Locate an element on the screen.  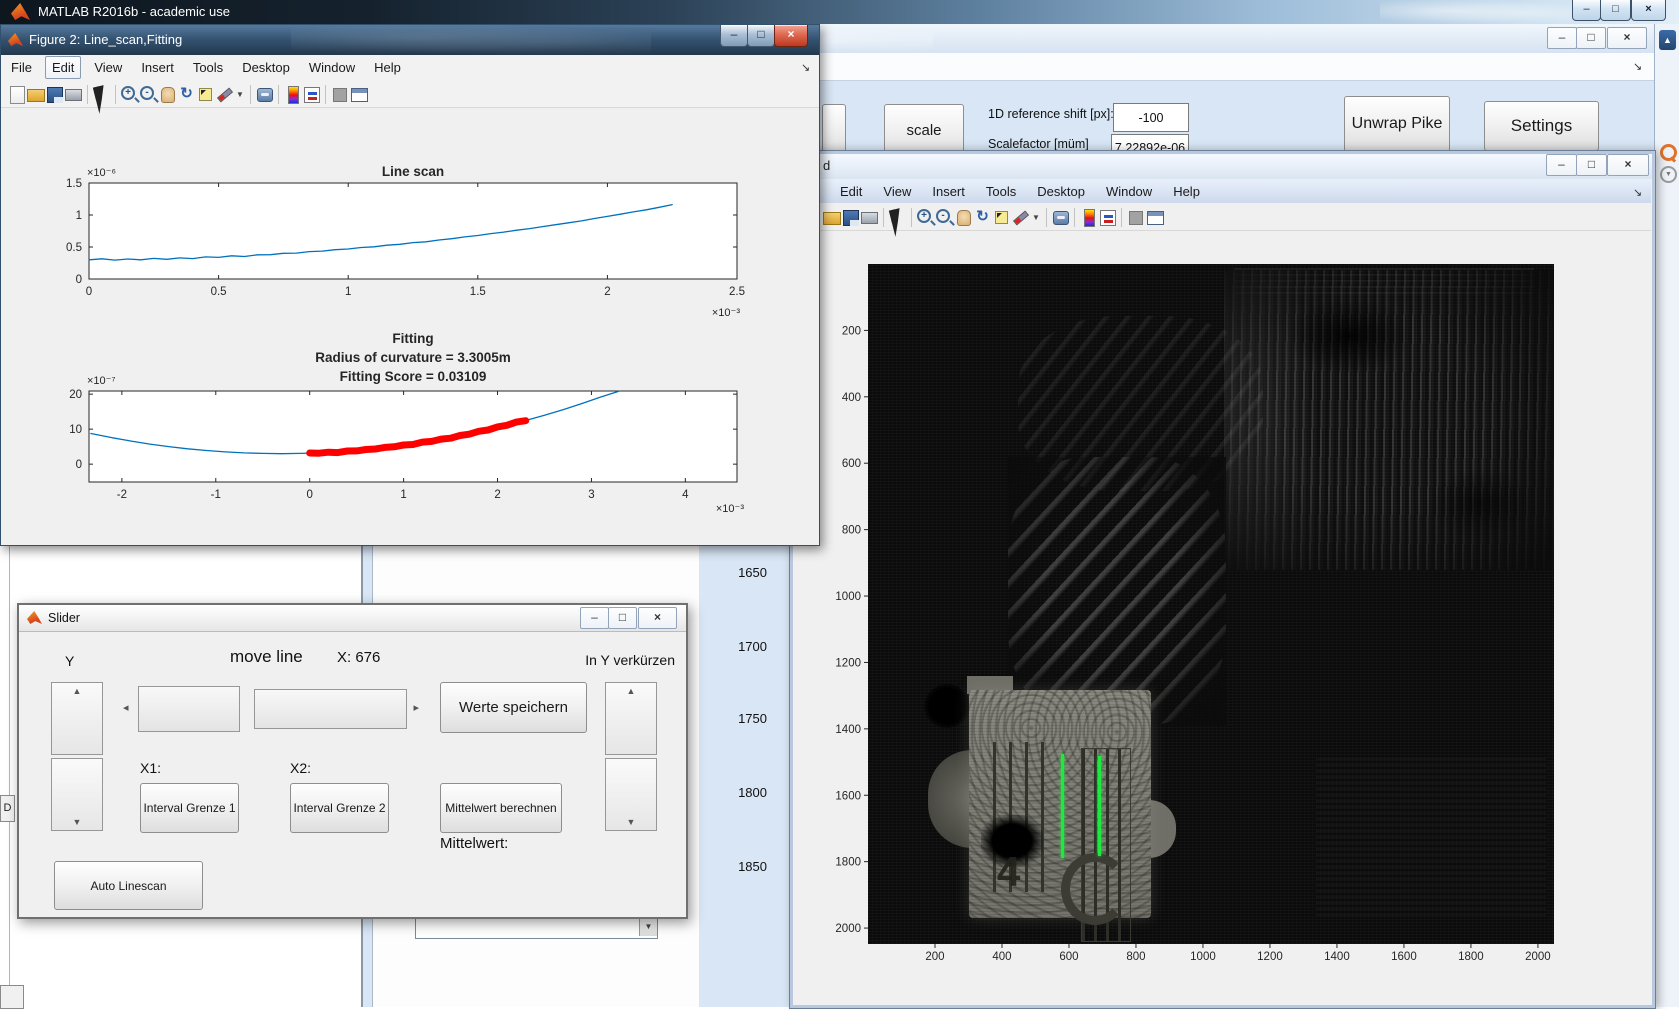
y-slider-left-lower: ▼ is located at coordinates (77, 794).